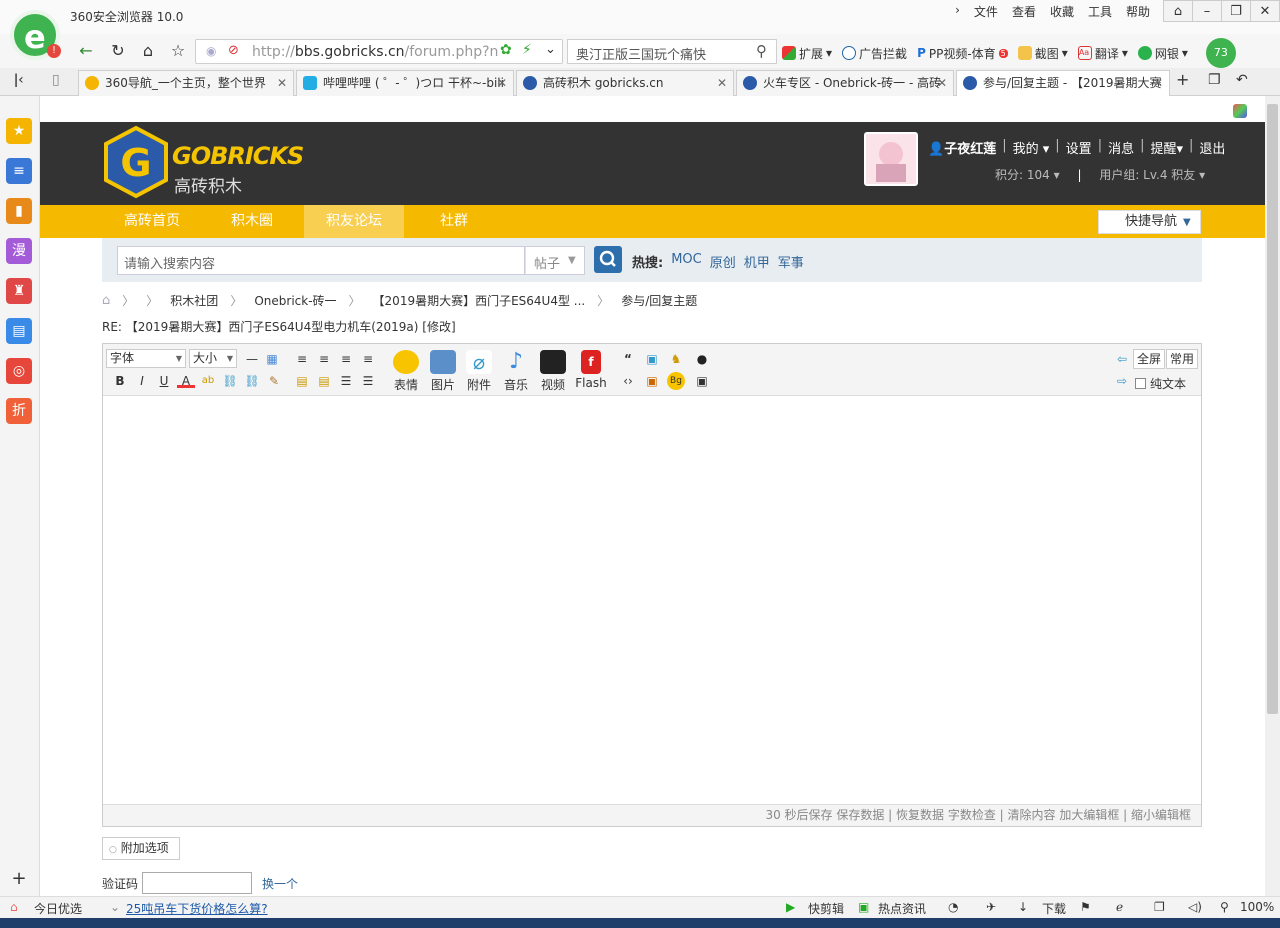 The width and height of the screenshot is (1280, 928). Describe the element at coordinates (186, 380) in the screenshot. I see `font-color-icon: A` at that location.